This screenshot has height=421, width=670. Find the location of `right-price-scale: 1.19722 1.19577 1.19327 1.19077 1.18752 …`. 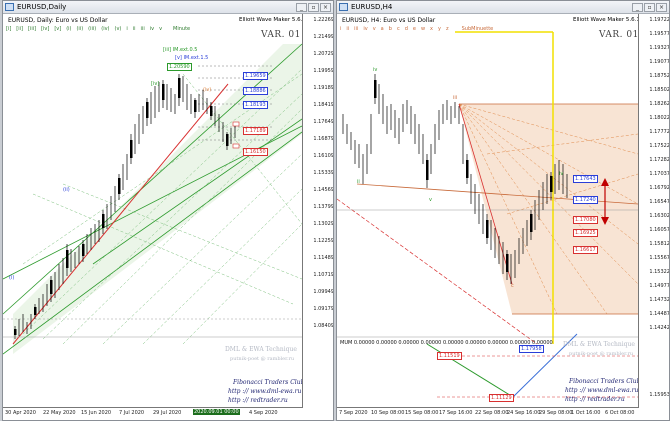

right-price-scale: 1.19722 1.19577 1.19327 1.19077 1.18752 … is located at coordinates (654, 211).